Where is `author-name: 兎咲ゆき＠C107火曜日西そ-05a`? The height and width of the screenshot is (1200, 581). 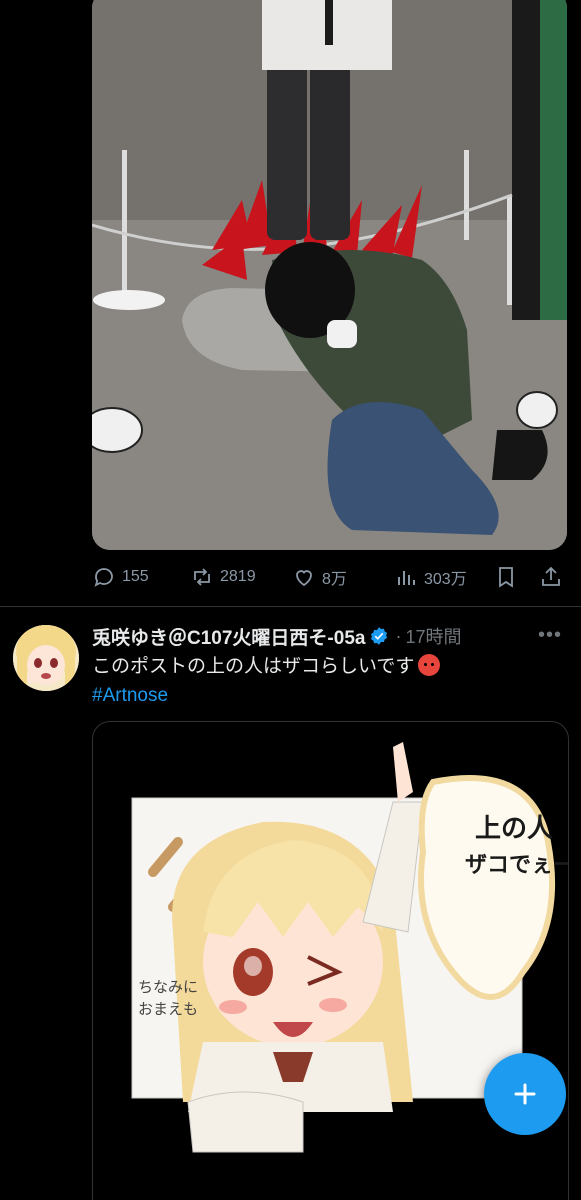
author-name: 兎咲ゆき＠C107火曜日西そ-05a is located at coordinates (228, 636).